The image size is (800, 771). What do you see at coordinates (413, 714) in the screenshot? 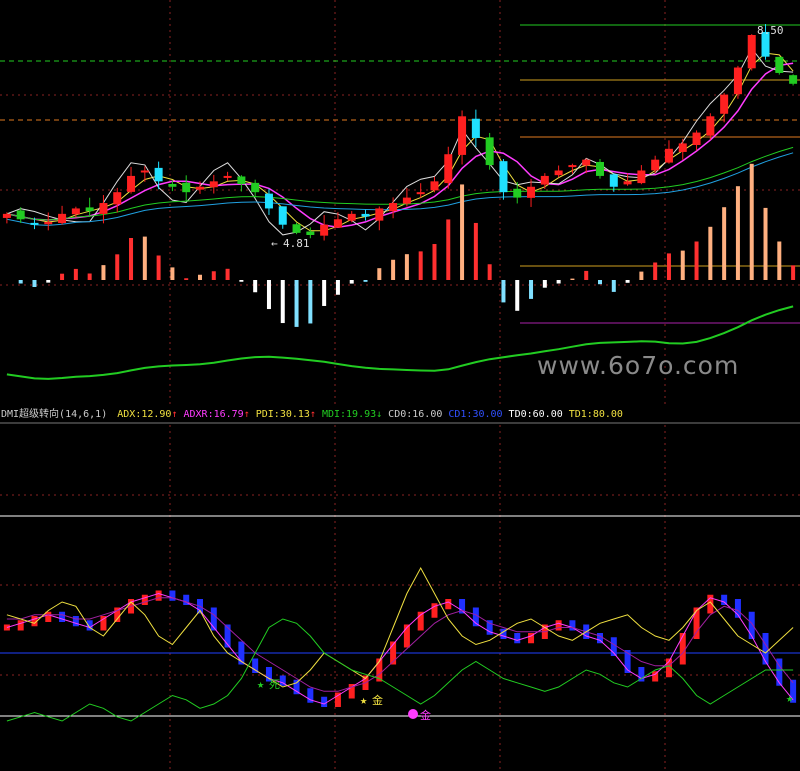
I see `dot-icon` at bounding box center [413, 714].